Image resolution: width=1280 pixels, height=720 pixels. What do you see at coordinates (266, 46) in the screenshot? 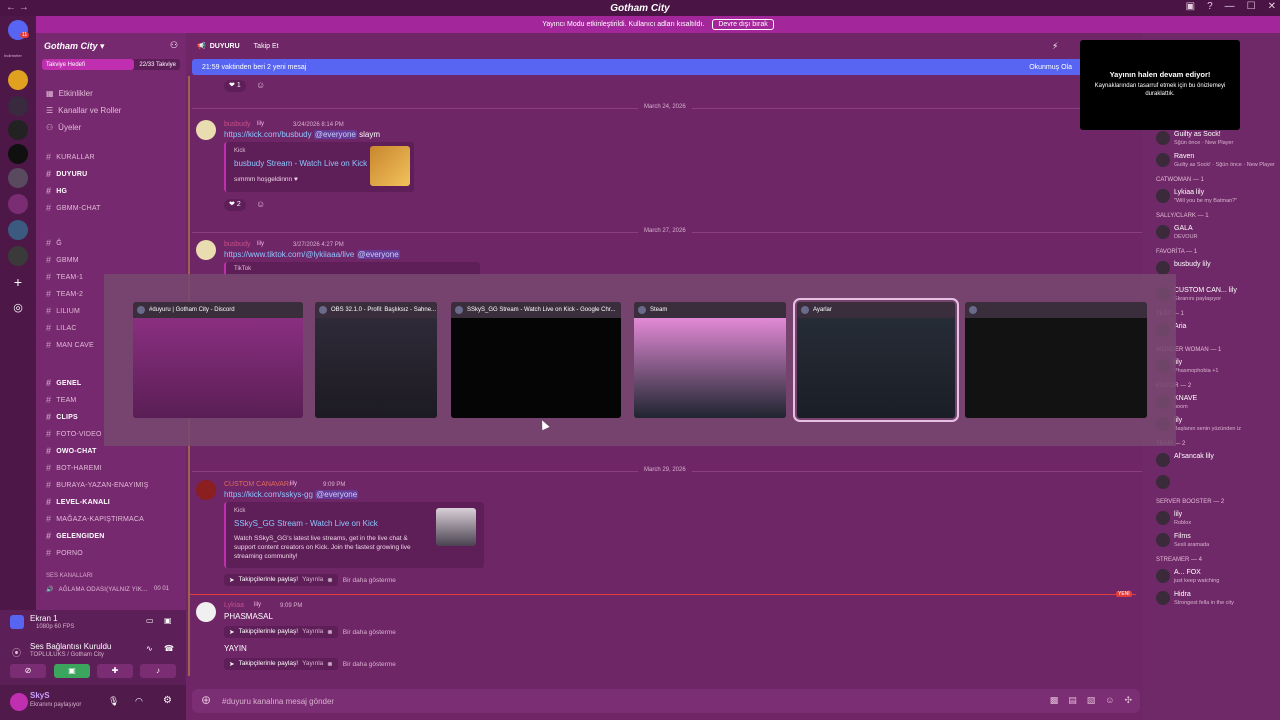
I see `follow-button: Takip Et` at bounding box center [266, 46].